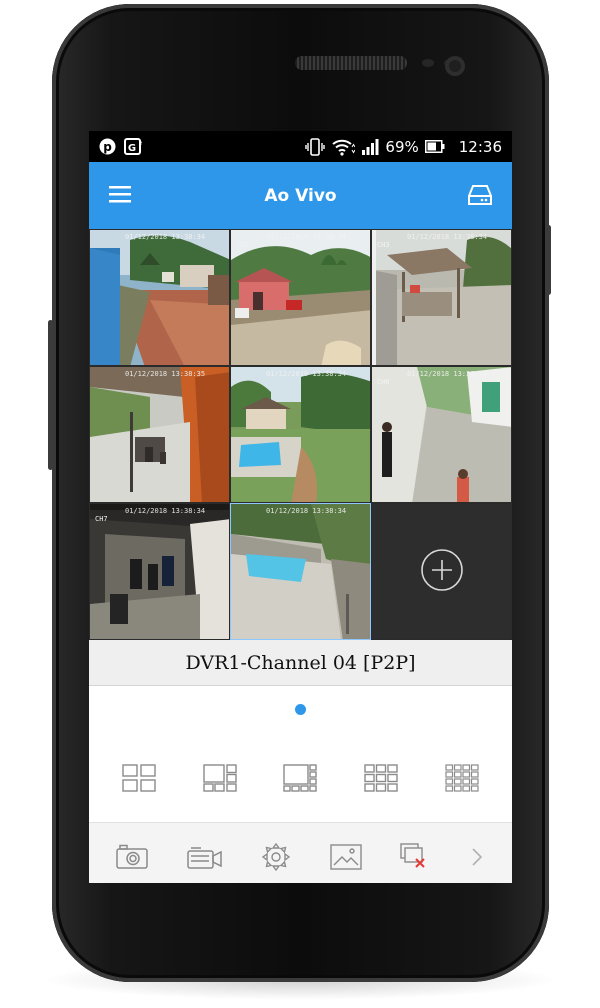 The height and width of the screenshot is (1008, 600). I want to click on camera-feed: 01/12/2018 13:38:35, so click(159, 434).